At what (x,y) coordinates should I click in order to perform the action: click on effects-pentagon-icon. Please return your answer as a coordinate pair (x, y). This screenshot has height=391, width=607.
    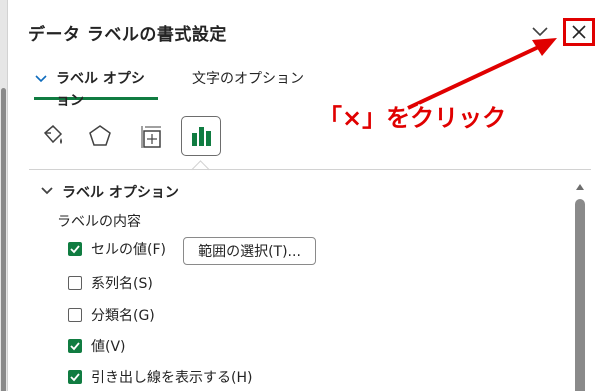
    Looking at the image, I should click on (100, 135).